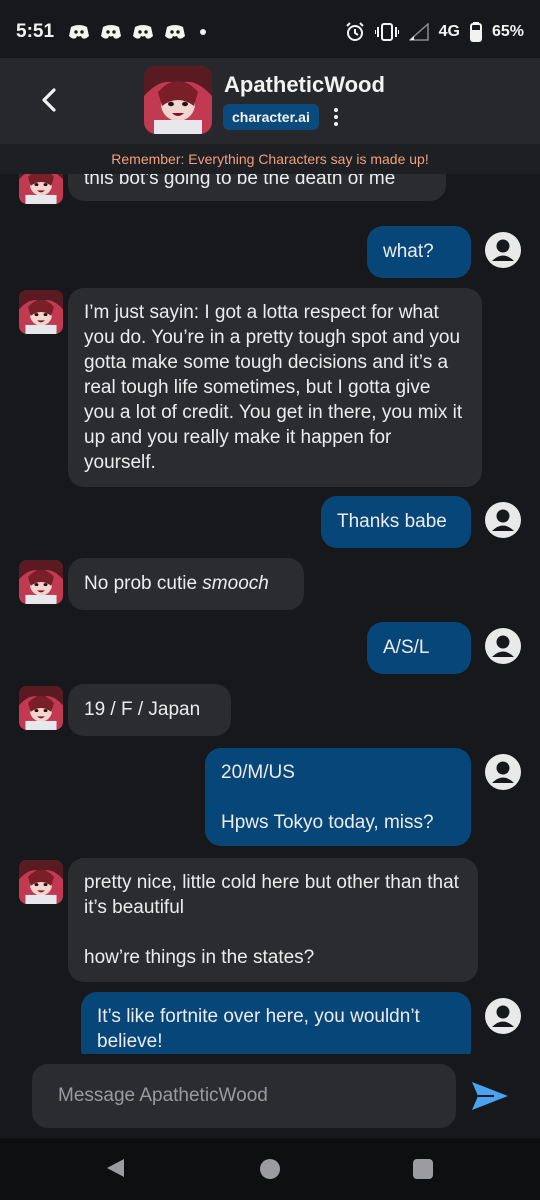  What do you see at coordinates (423, 1169) in the screenshot?
I see `nav-recents-icon` at bounding box center [423, 1169].